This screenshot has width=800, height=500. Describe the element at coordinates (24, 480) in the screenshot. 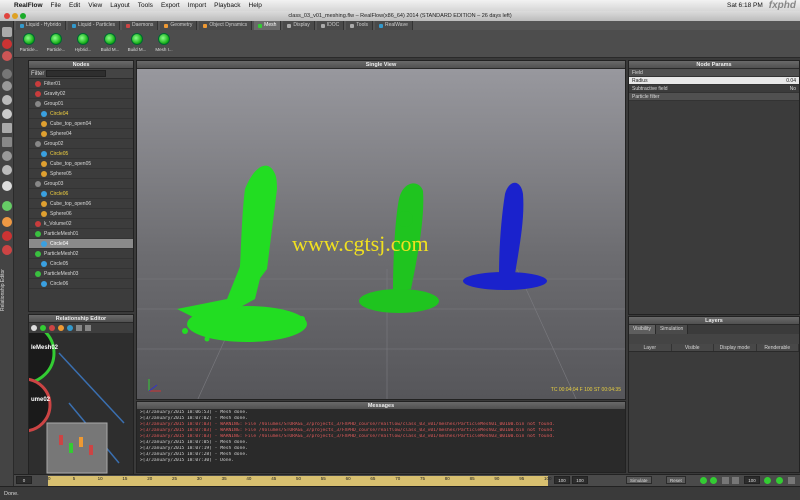

I see `start-frame-field: 0` at that location.